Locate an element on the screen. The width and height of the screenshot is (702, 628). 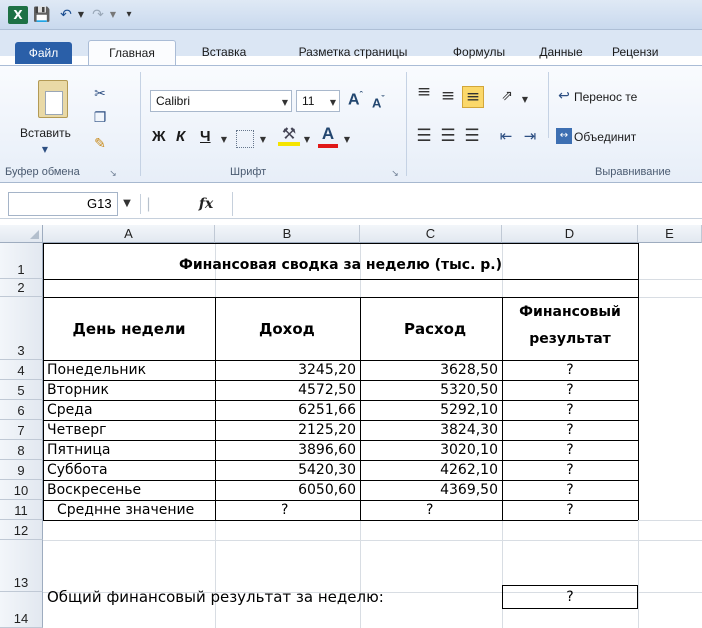
total-result-cell: ? is located at coordinates (570, 597).